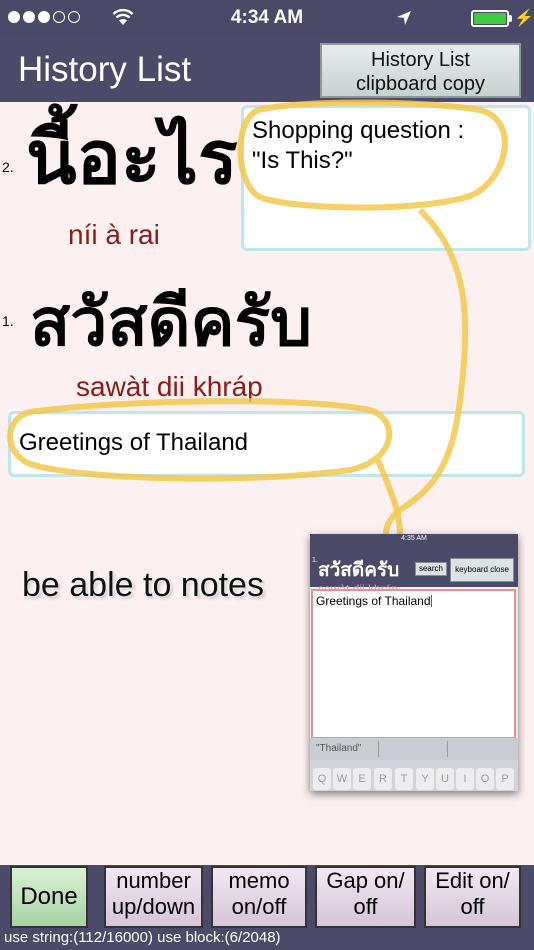 The width and height of the screenshot is (534, 950). What do you see at coordinates (153, 906) in the screenshot?
I see `number-up-down-line-2: up/down` at bounding box center [153, 906].